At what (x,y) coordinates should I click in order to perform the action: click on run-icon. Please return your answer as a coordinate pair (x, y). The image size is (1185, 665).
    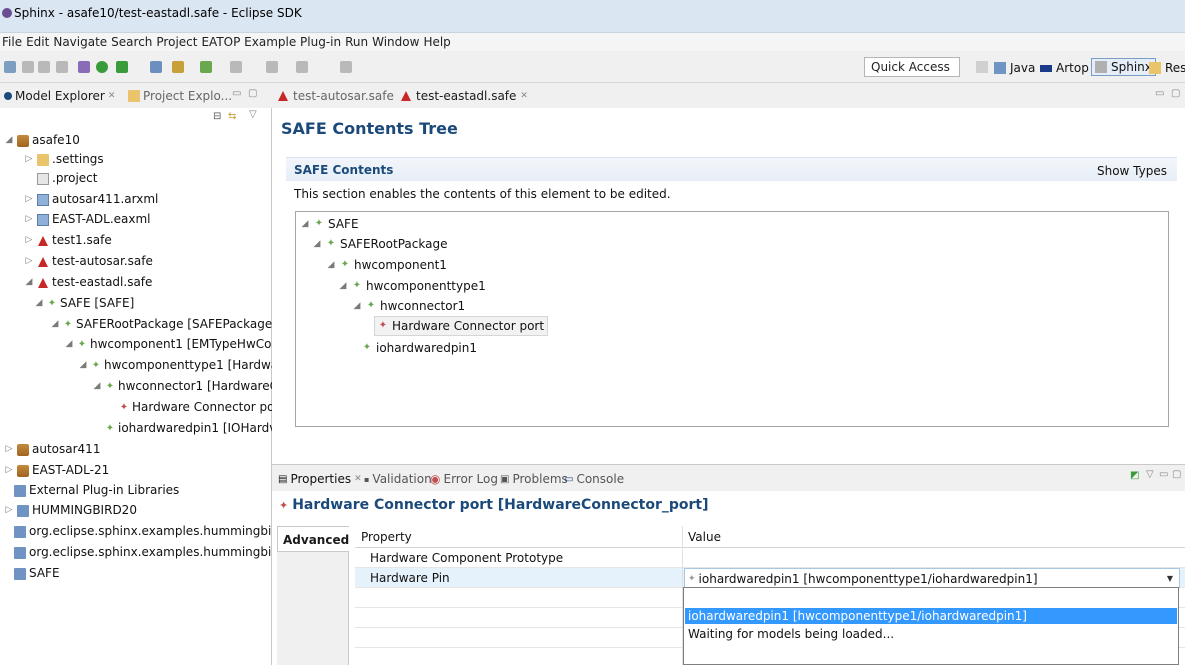
    Looking at the image, I should click on (102, 67).